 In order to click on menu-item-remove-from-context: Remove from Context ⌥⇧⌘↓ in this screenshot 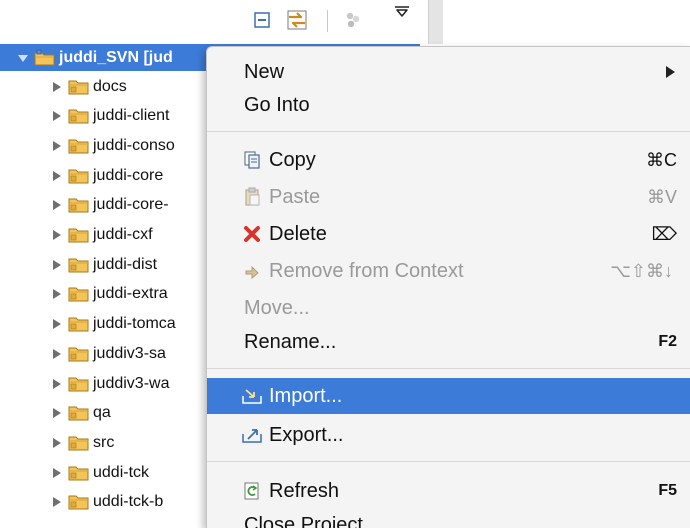, I will do `click(448, 271)`.